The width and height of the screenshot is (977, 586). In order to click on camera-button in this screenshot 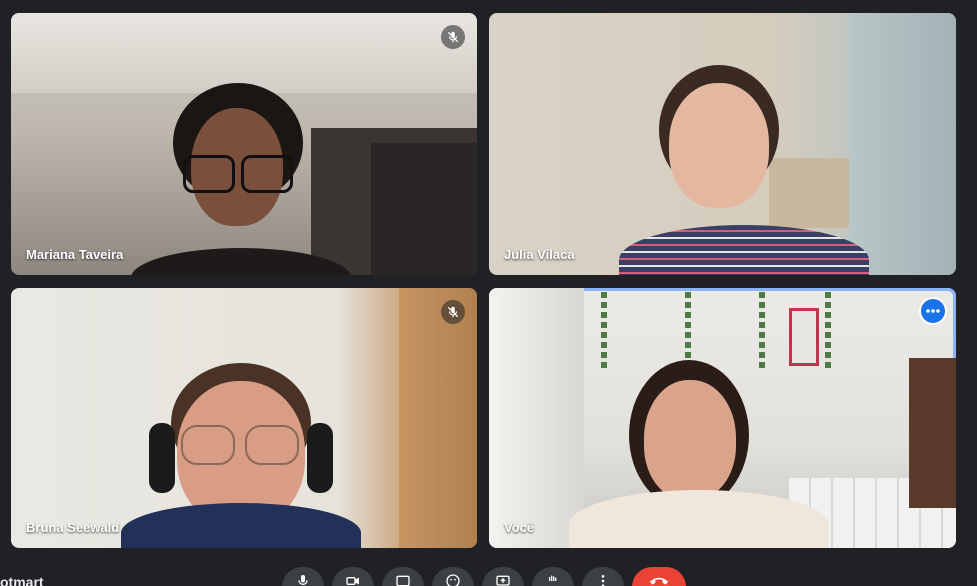, I will do `click(353, 576)`.